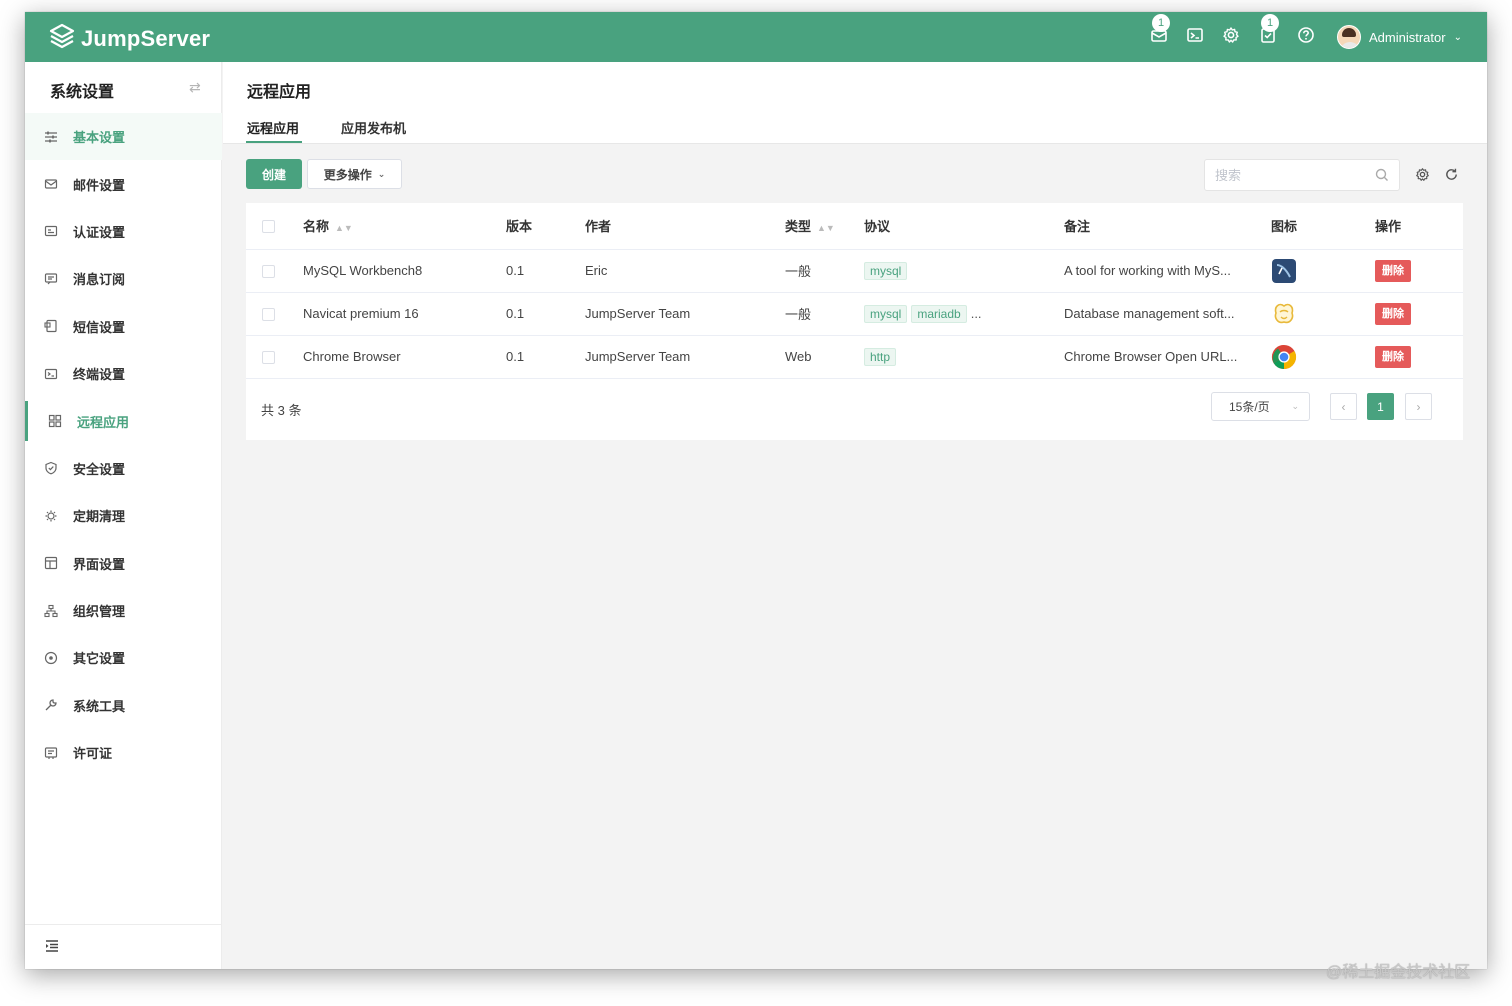 Image resolution: width=1512 pixels, height=1006 pixels. I want to click on column-header-icon: 图标, so click(1284, 227).